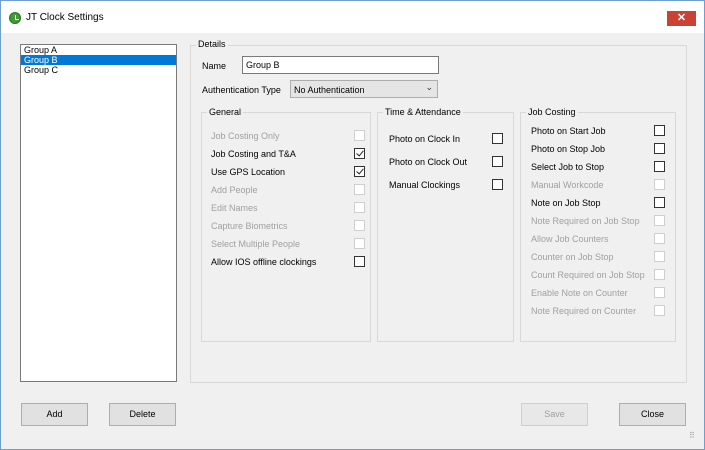 This screenshot has height=450, width=705. What do you see at coordinates (566, 203) in the screenshot?
I see `job-costing-option-label: Note on Job Stop` at bounding box center [566, 203].